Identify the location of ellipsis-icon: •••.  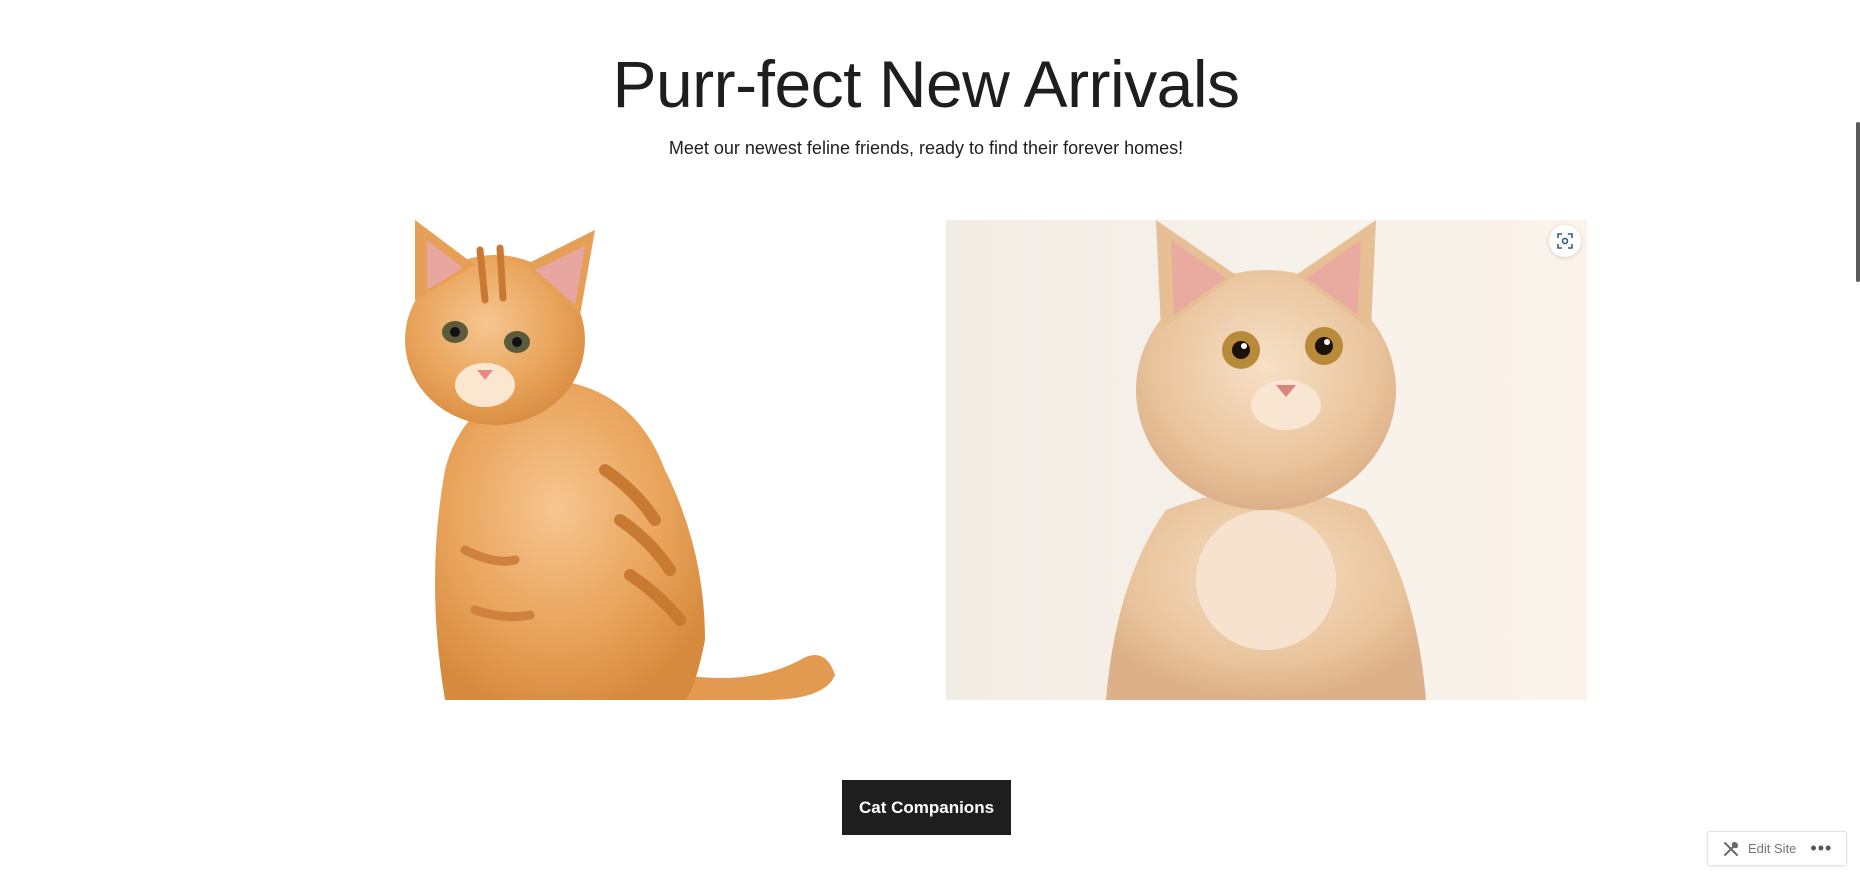
(1821, 848).